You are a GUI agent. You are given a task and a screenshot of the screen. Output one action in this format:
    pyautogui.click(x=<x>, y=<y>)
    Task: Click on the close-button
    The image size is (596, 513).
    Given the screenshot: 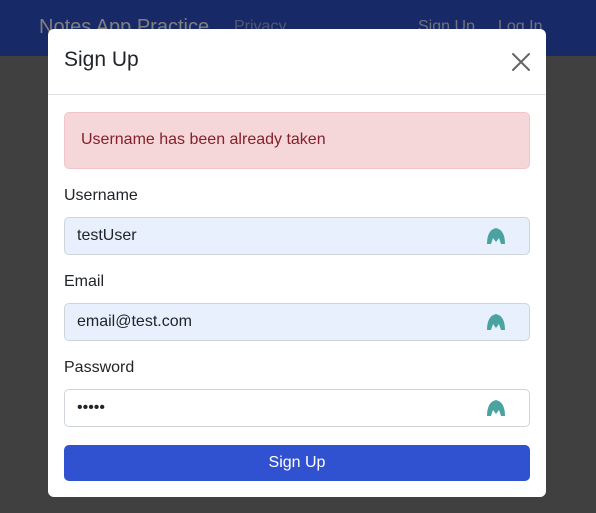 What is the action you would take?
    pyautogui.click(x=521, y=62)
    